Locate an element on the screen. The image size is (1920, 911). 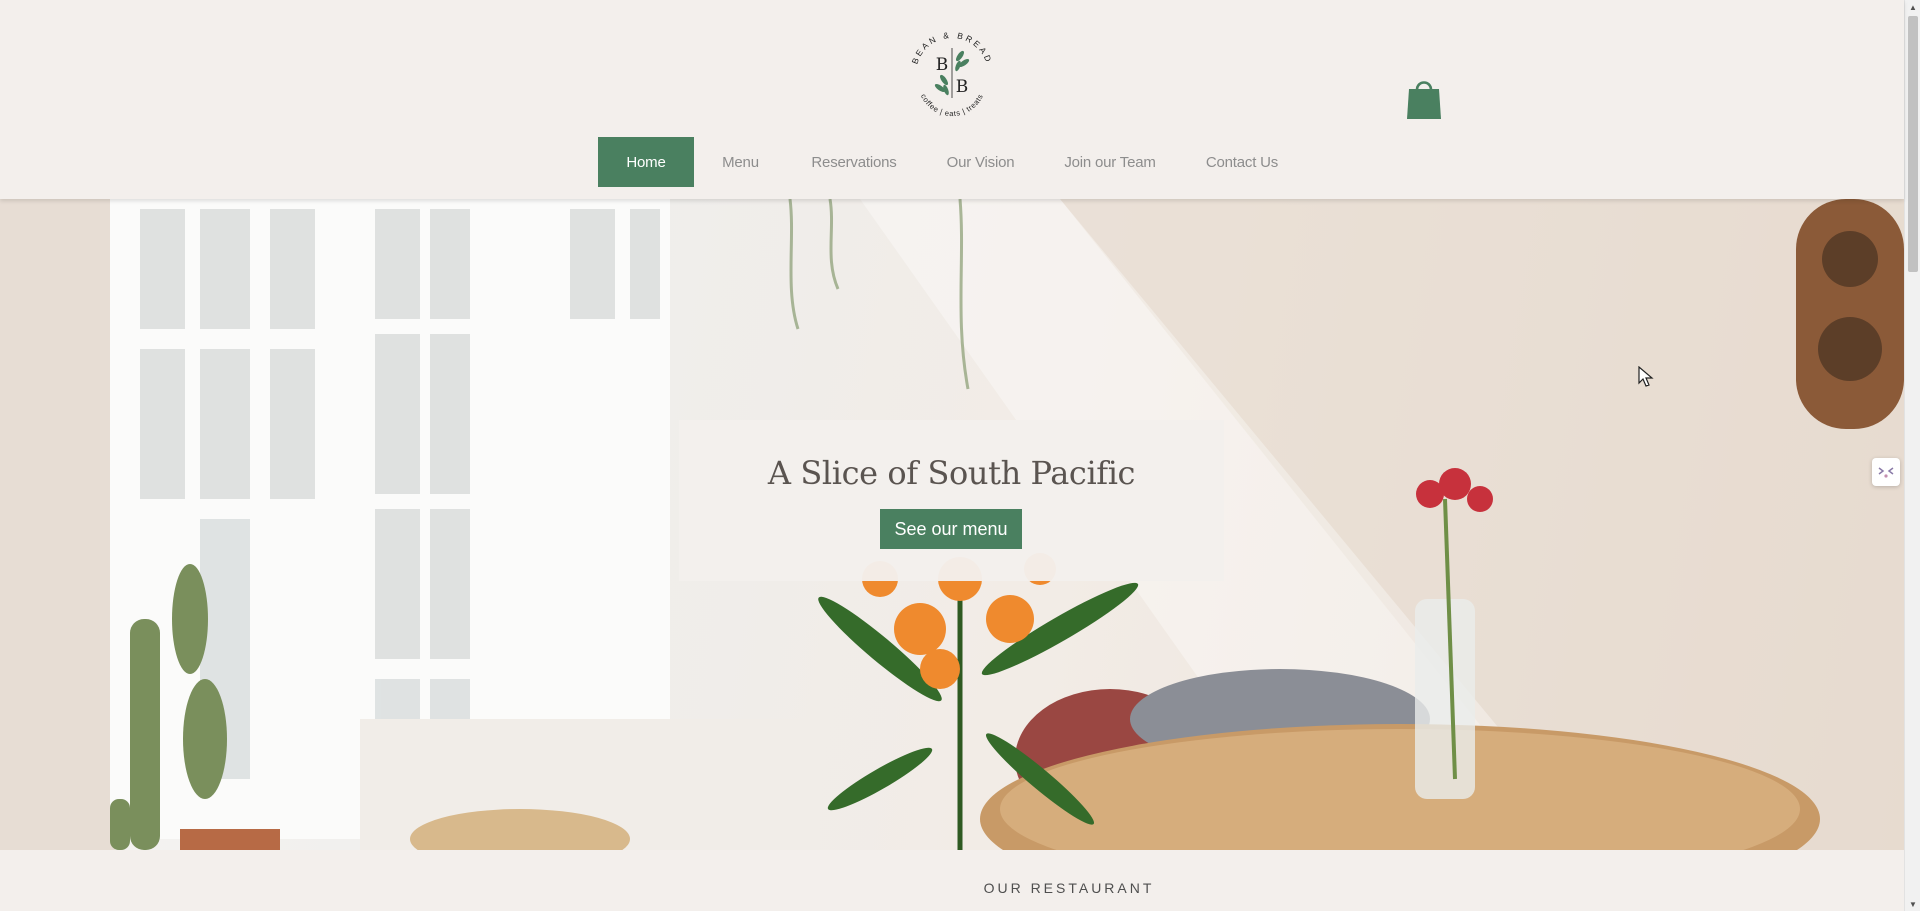
chat-widget-button is located at coordinates (1886, 472).